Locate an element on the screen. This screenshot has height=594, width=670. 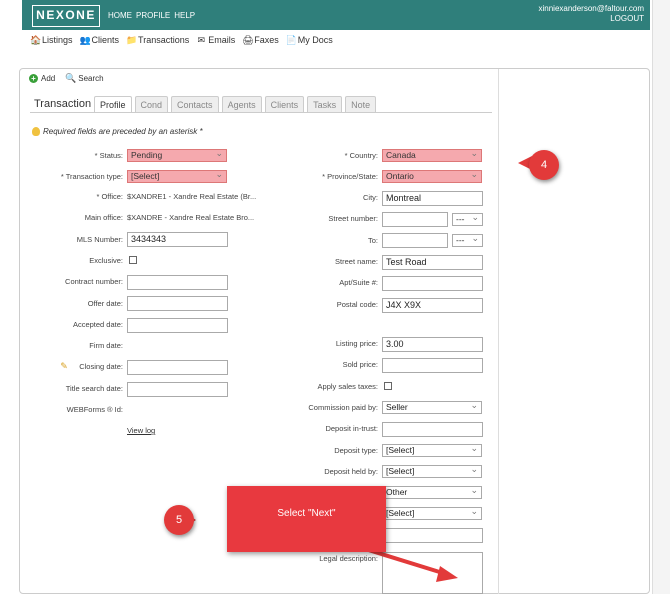
module-faxes: 🖨 Faxes is located at coordinates (260, 40).